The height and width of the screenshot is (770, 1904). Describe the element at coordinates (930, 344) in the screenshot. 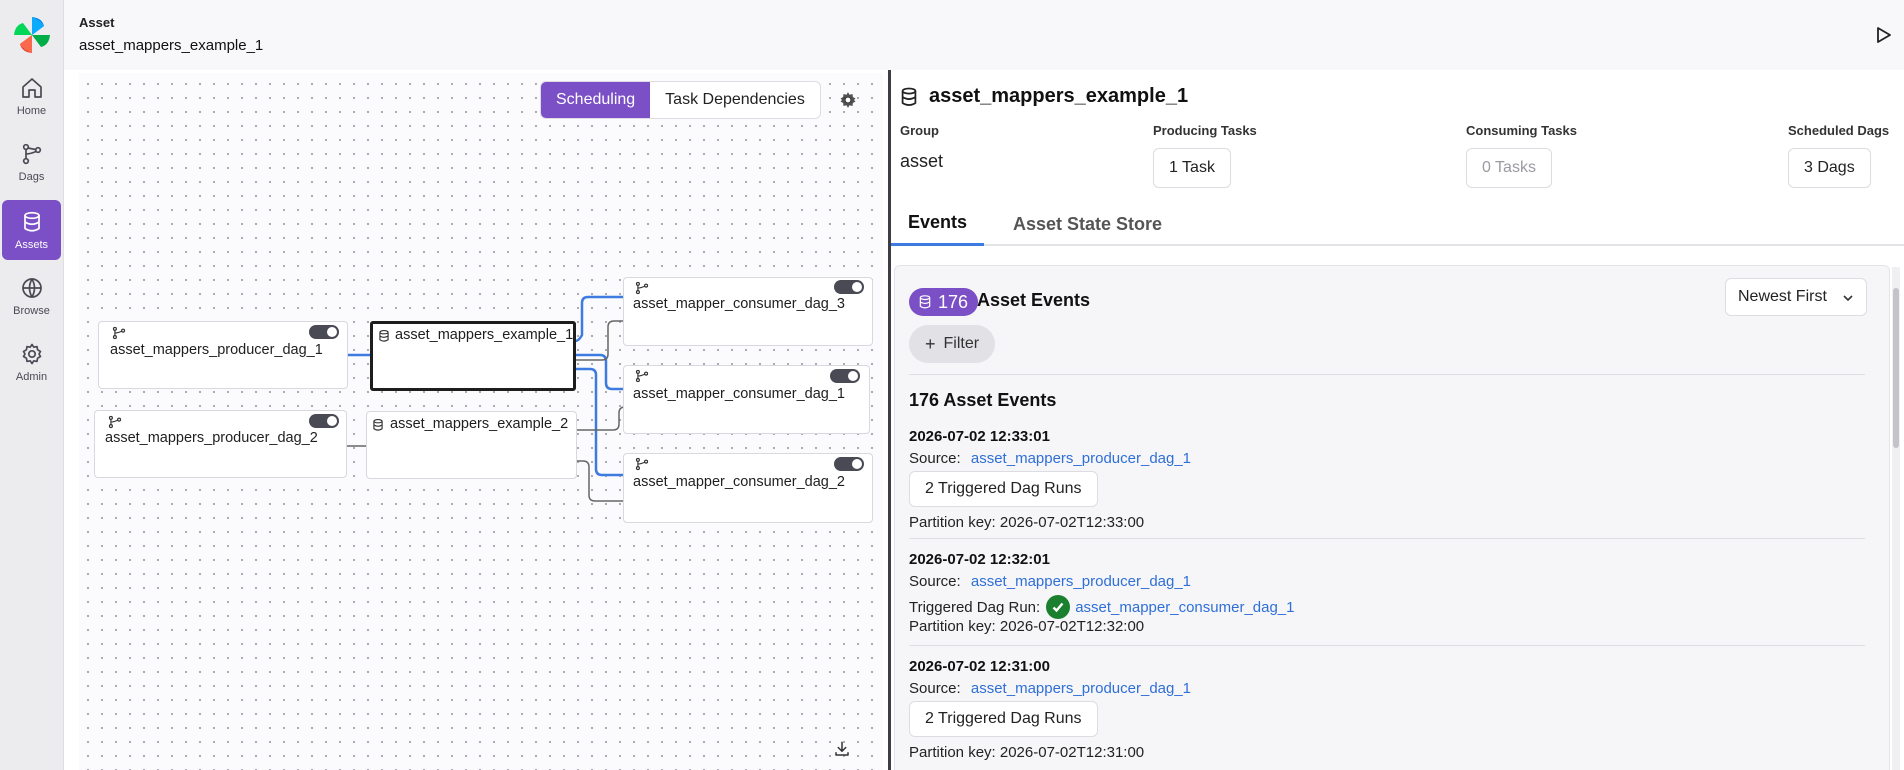

I see `plus-icon: +` at that location.